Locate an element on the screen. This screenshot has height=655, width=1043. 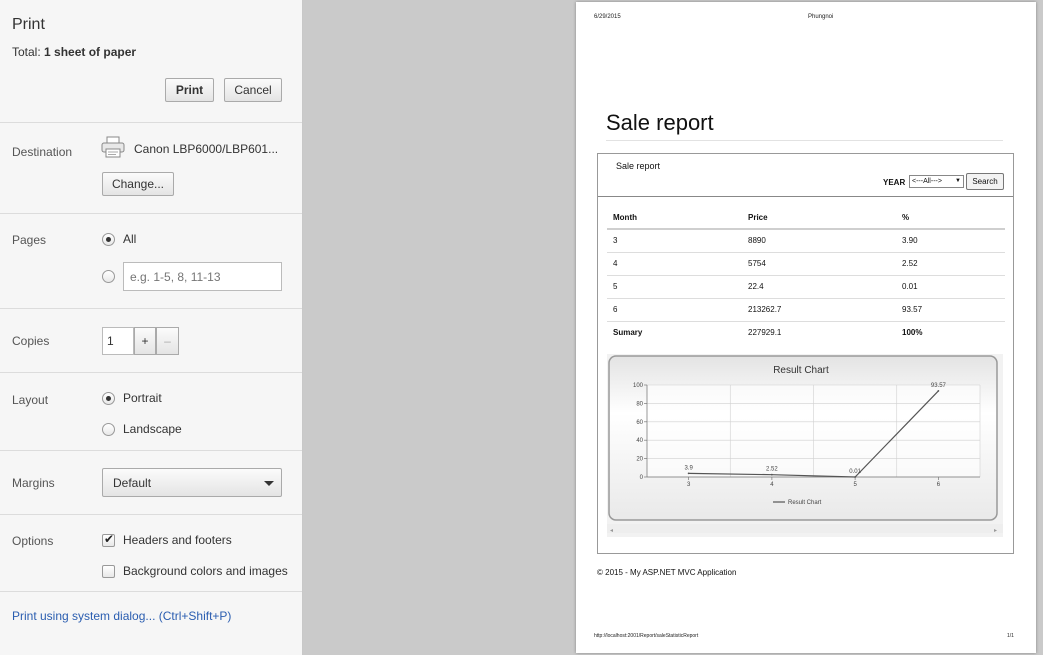
table-cell: 6 is located at coordinates (615, 309).